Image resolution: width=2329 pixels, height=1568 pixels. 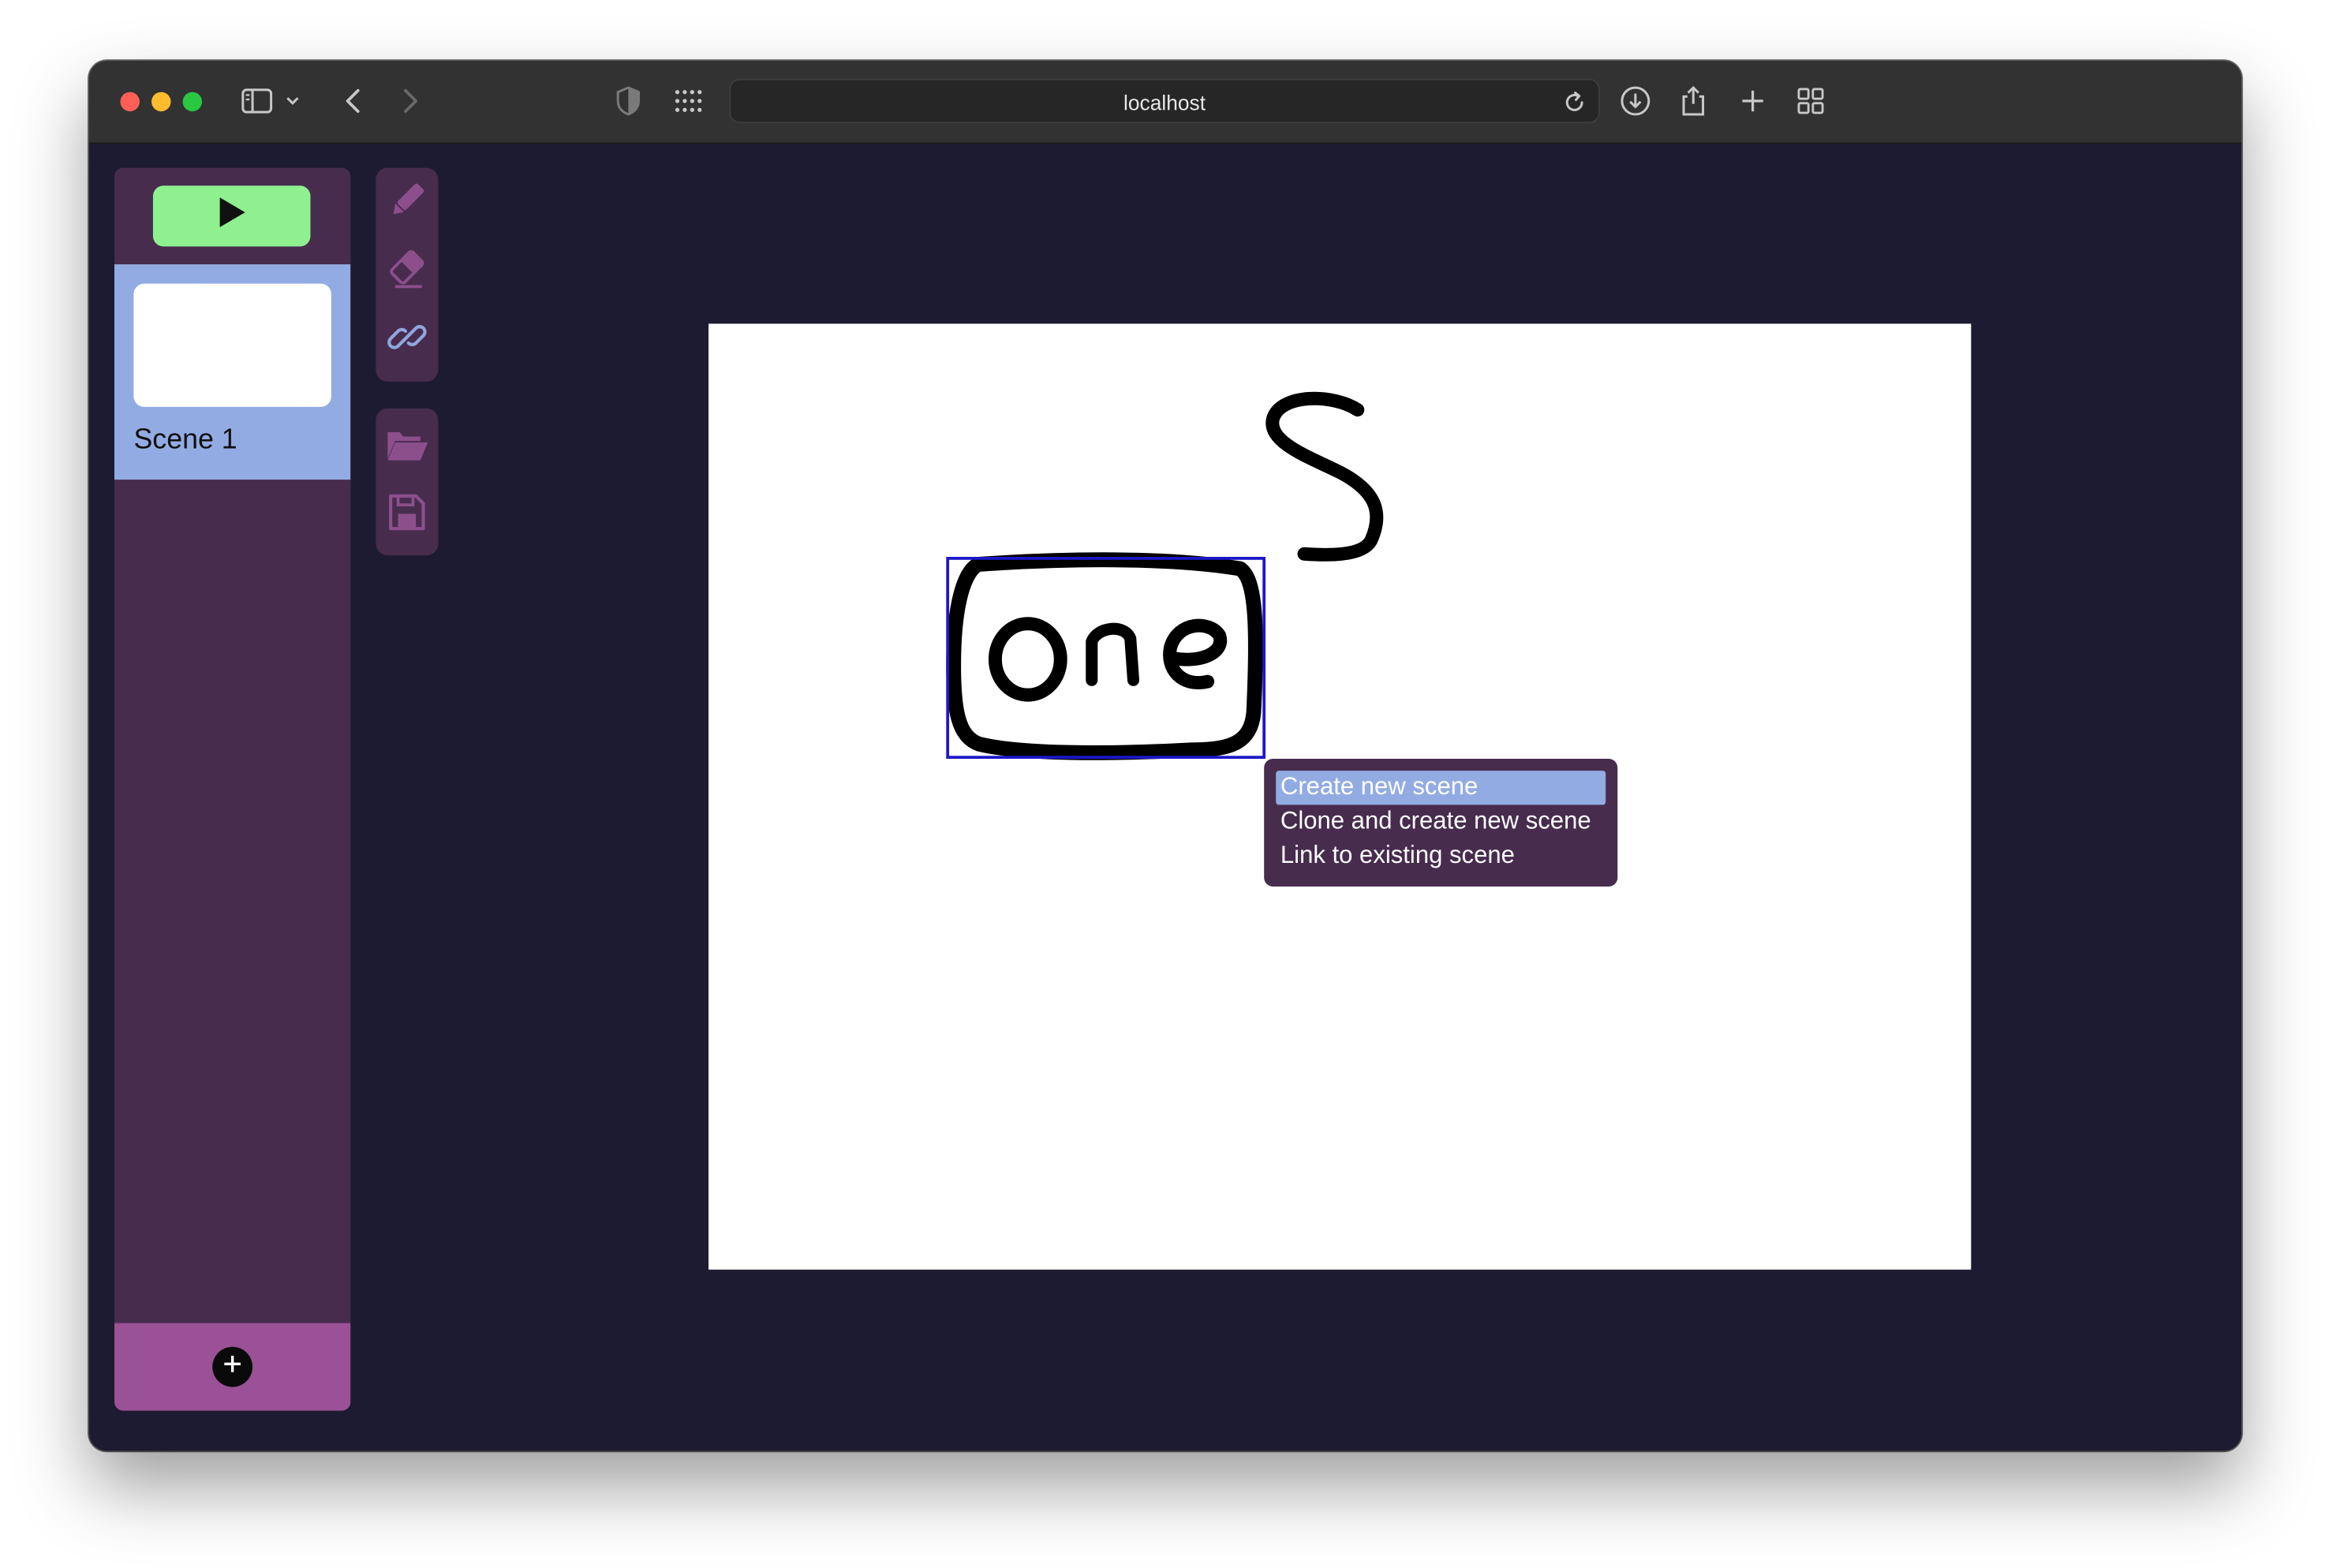 I want to click on menu-item-link-to-existing-scene: Link to existing scene, so click(x=1441, y=856).